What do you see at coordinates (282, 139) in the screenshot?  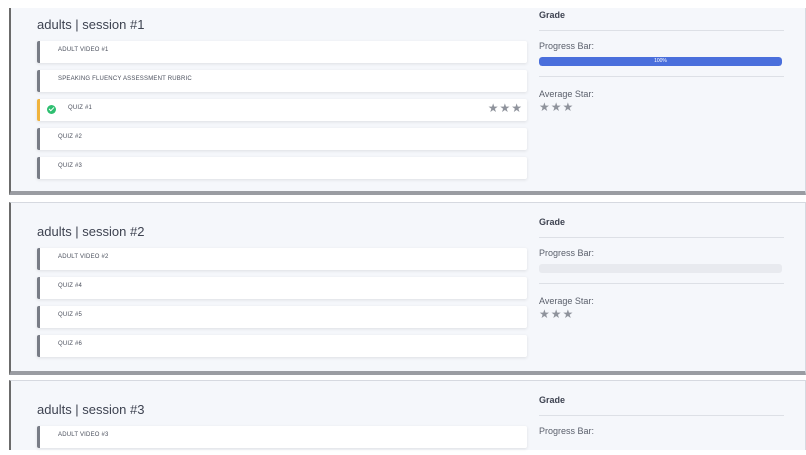 I see `list-item-quiz-2: QUIZ #2` at bounding box center [282, 139].